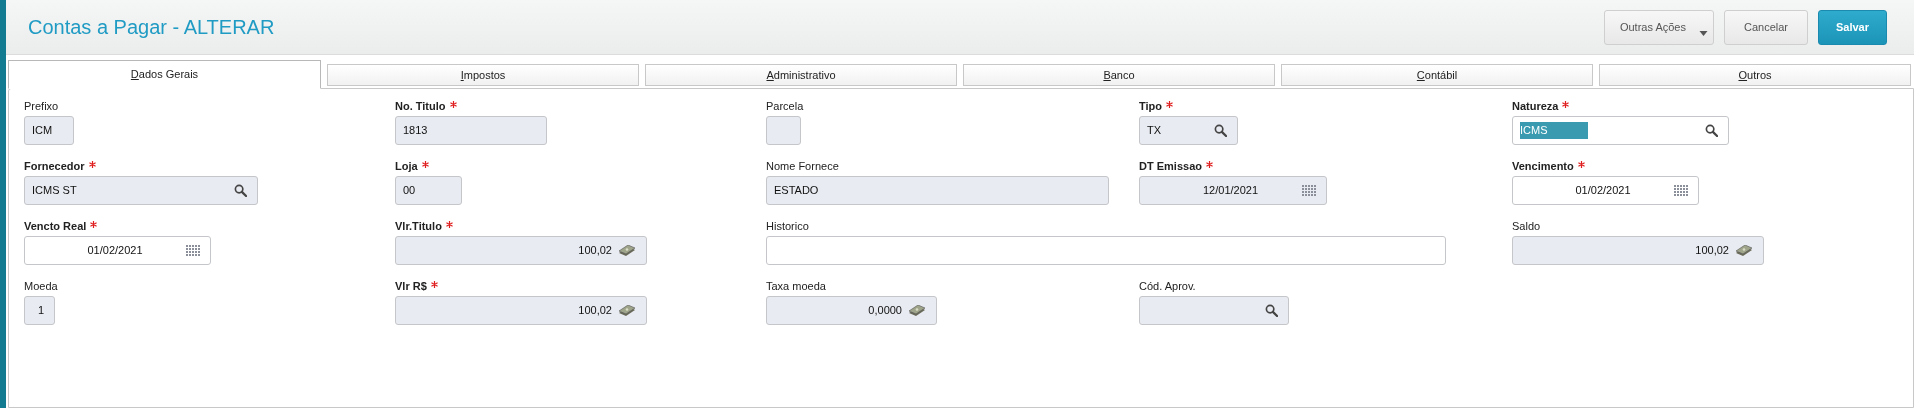  I want to click on input-field: 0,0000, so click(851, 310).